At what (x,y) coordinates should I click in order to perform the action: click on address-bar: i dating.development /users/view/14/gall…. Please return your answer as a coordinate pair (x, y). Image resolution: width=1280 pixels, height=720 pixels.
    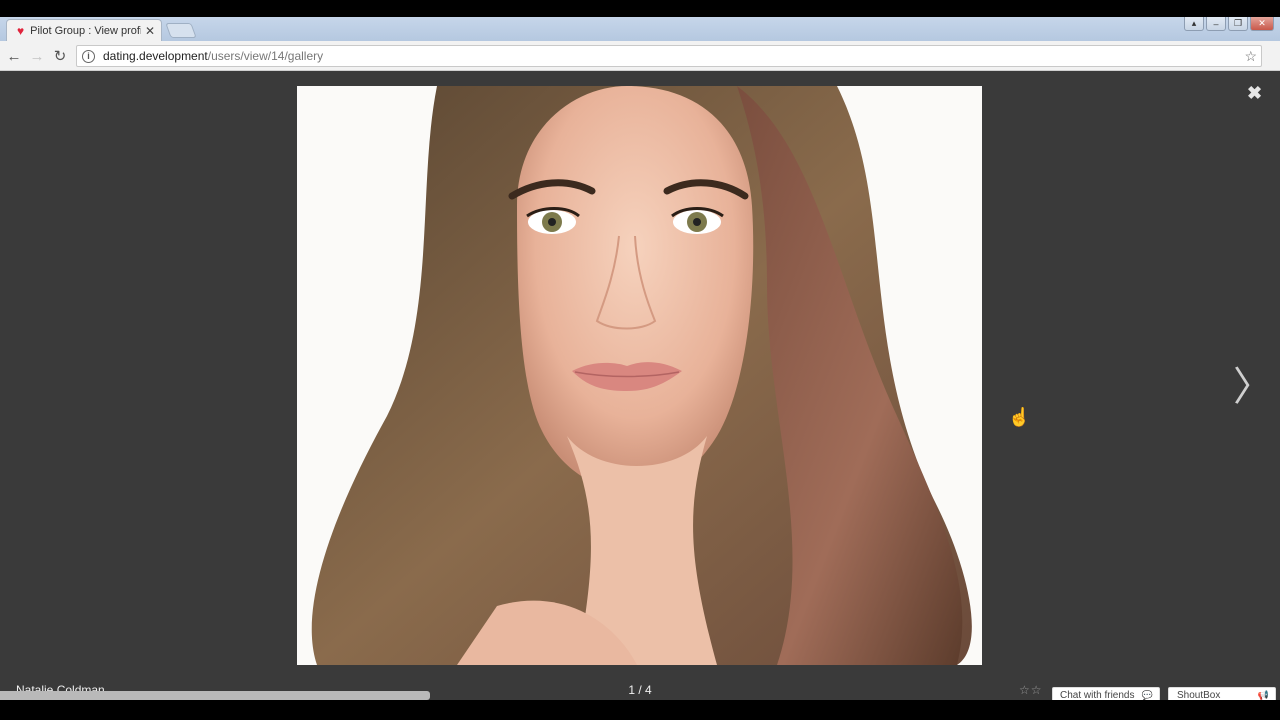
    Looking at the image, I should click on (669, 56).